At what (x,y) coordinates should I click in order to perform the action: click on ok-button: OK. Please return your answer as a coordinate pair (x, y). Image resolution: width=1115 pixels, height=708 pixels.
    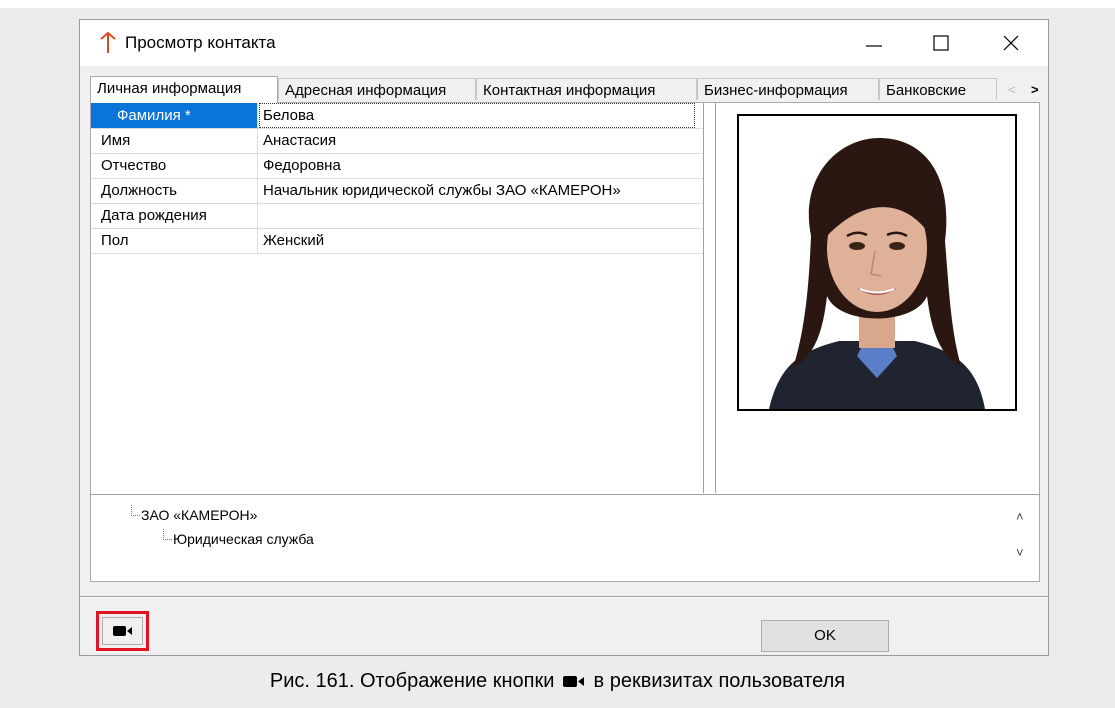
    Looking at the image, I should click on (825, 636).